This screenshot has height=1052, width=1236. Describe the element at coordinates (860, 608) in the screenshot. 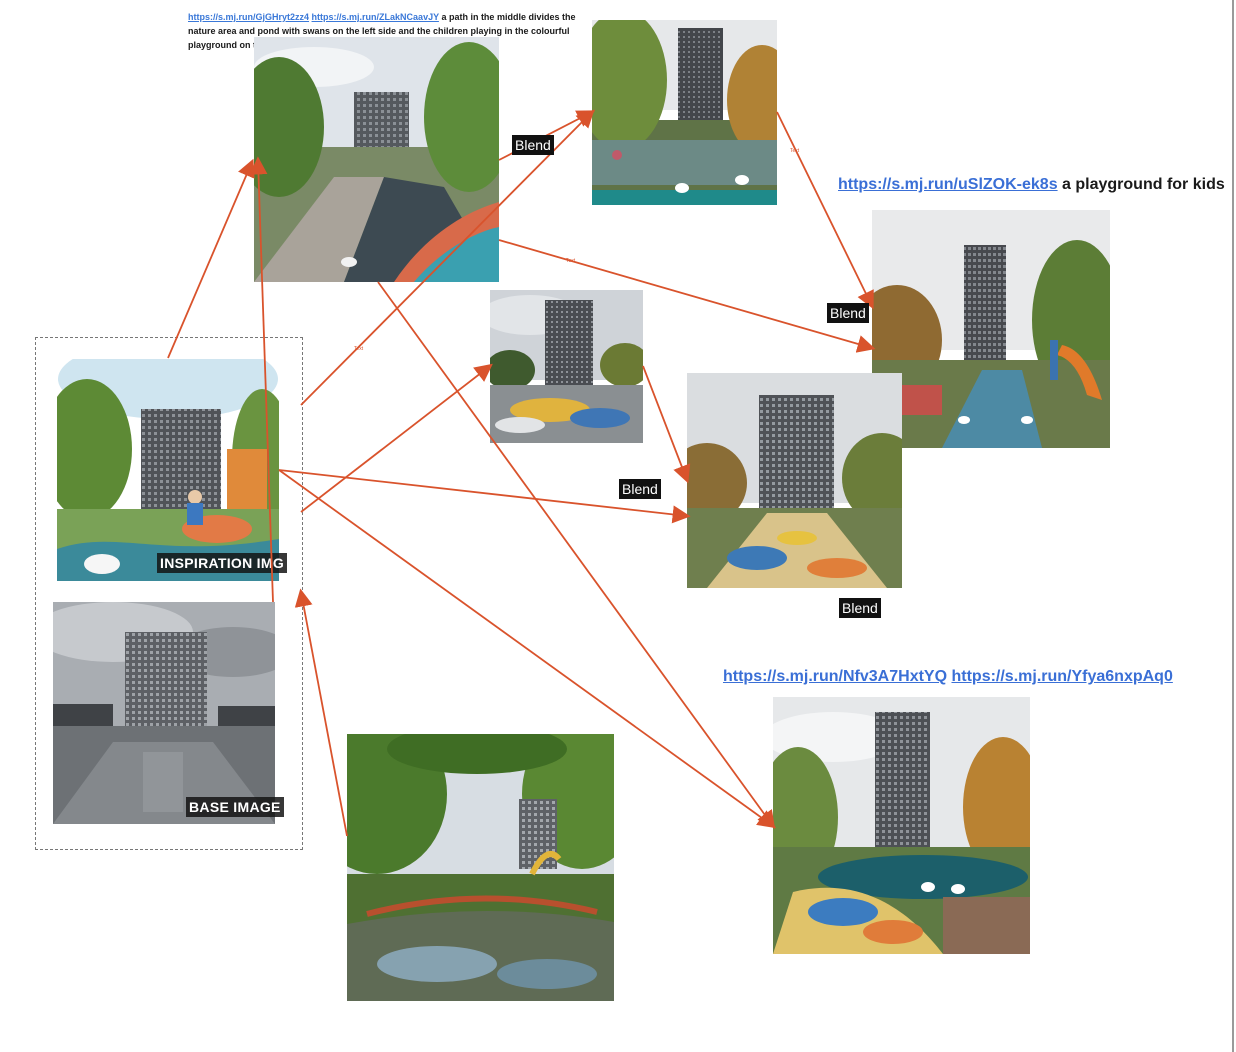

I see `blend-tag-4: Blend` at that location.